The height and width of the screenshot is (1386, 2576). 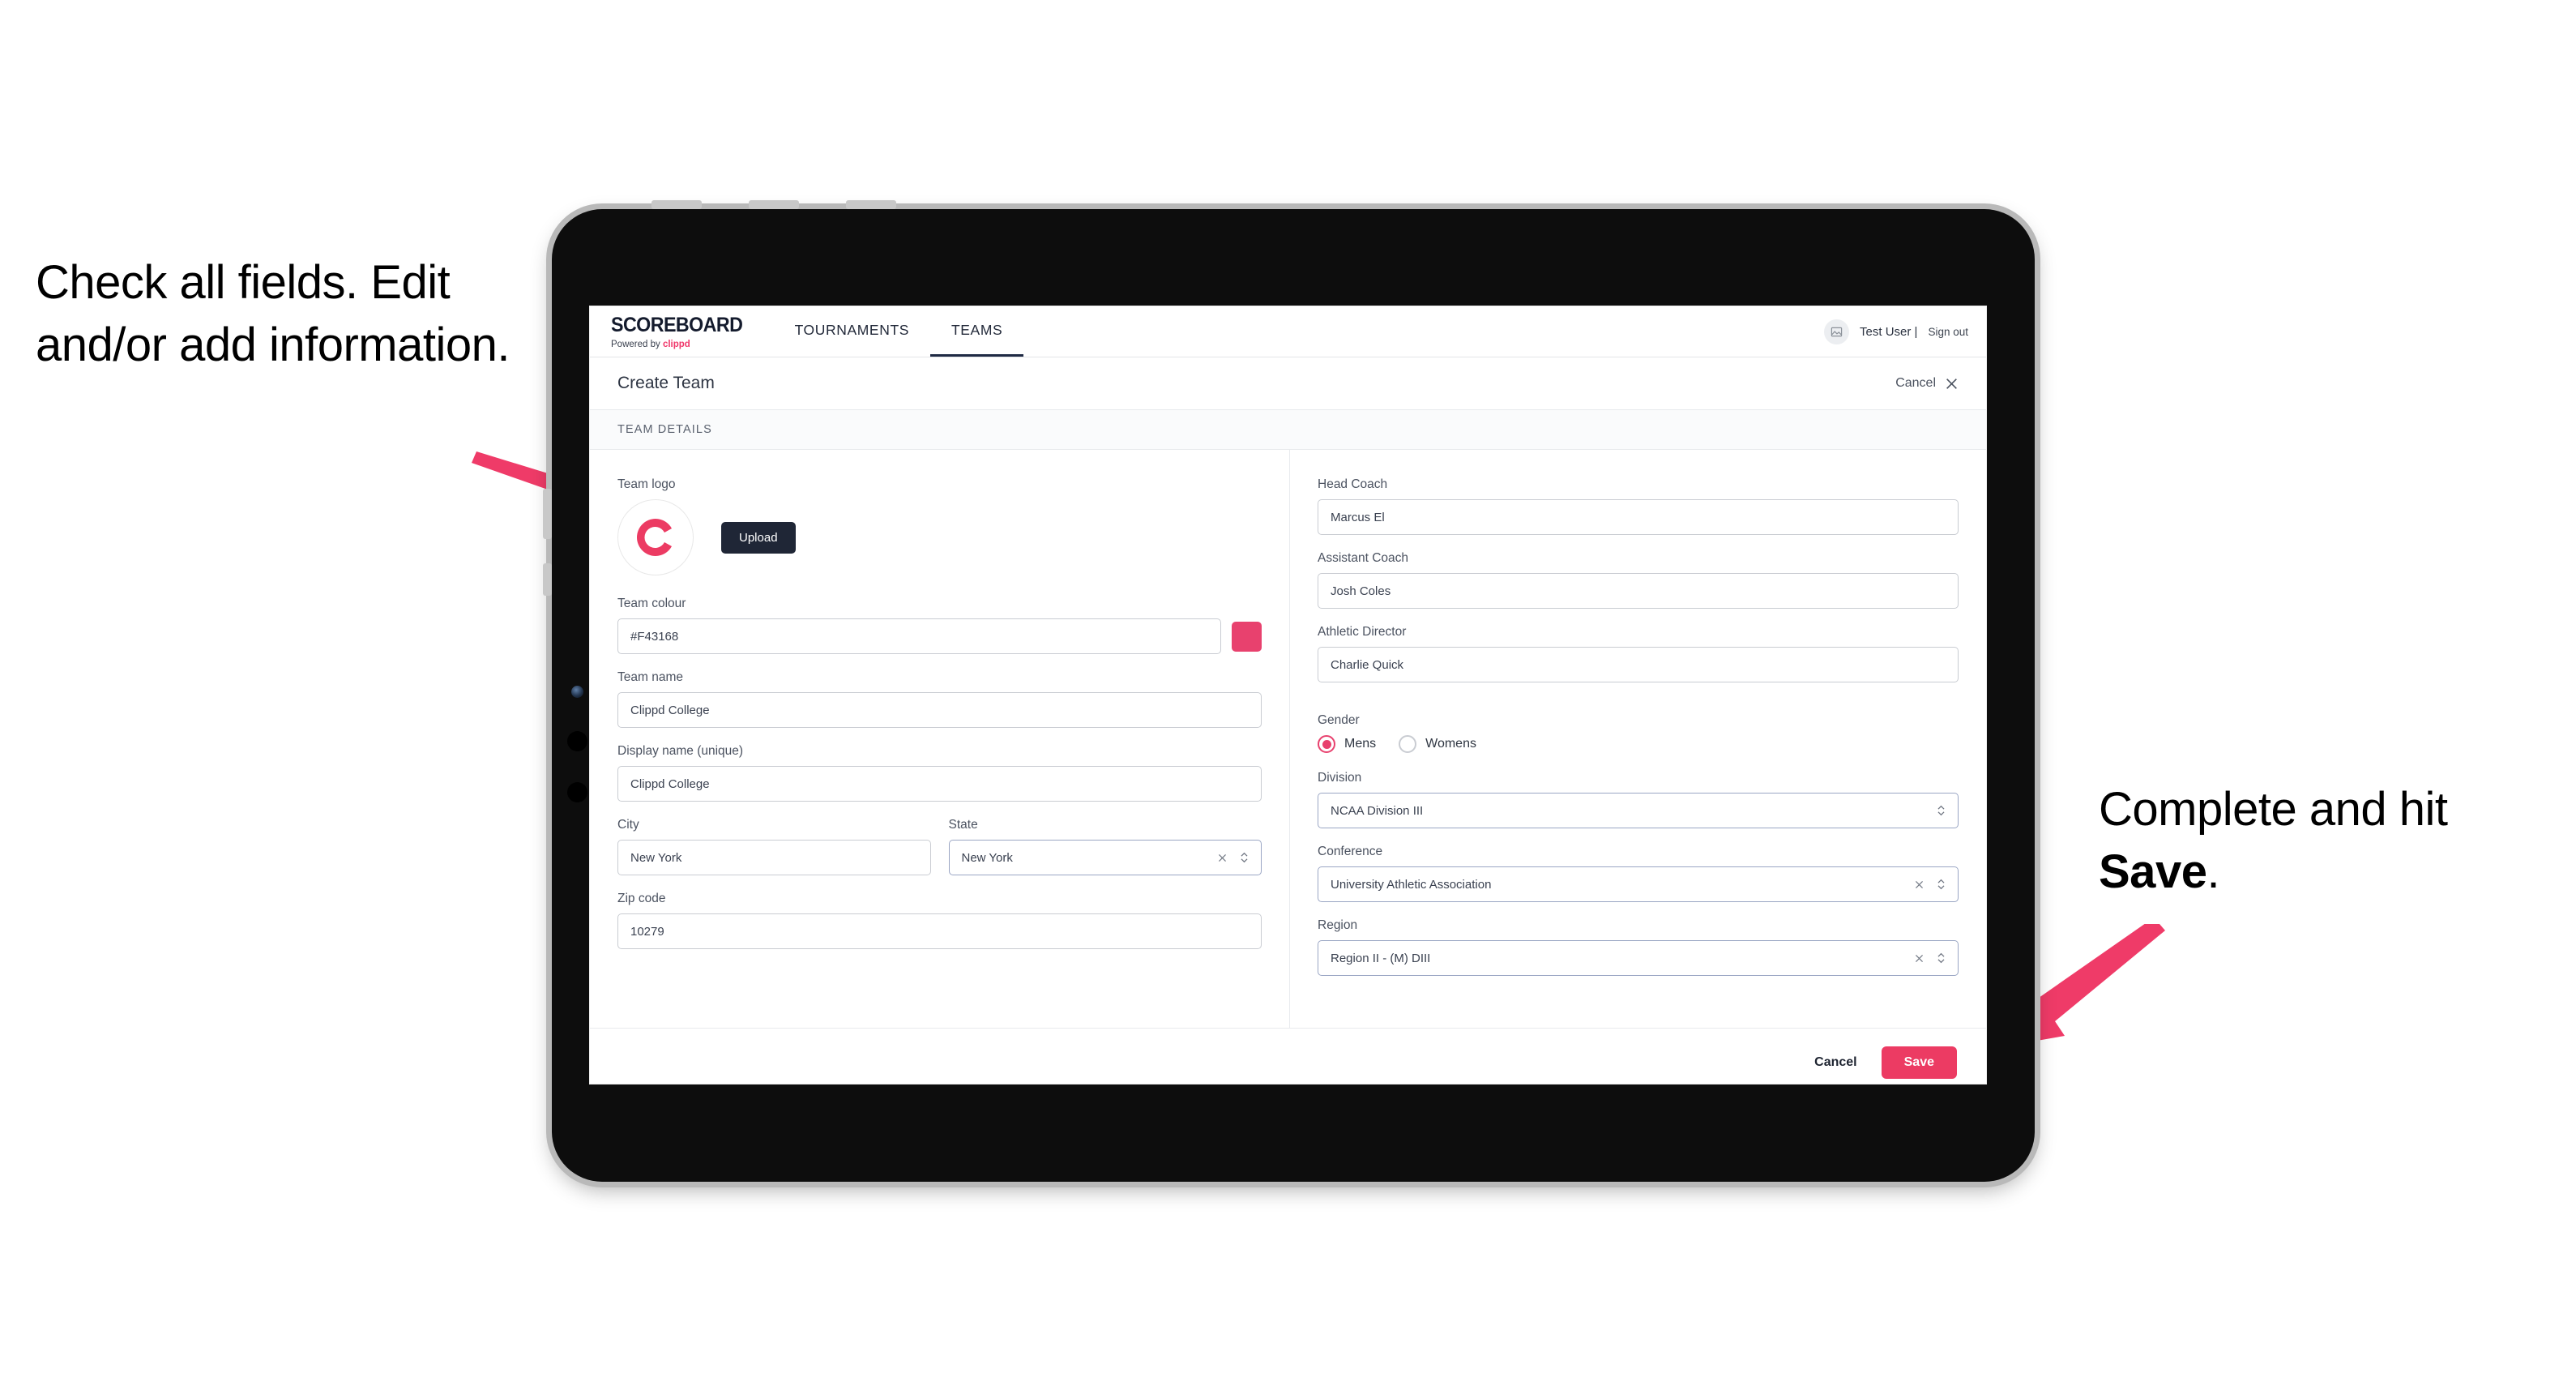 What do you see at coordinates (577, 692) in the screenshot?
I see `camera-icon` at bounding box center [577, 692].